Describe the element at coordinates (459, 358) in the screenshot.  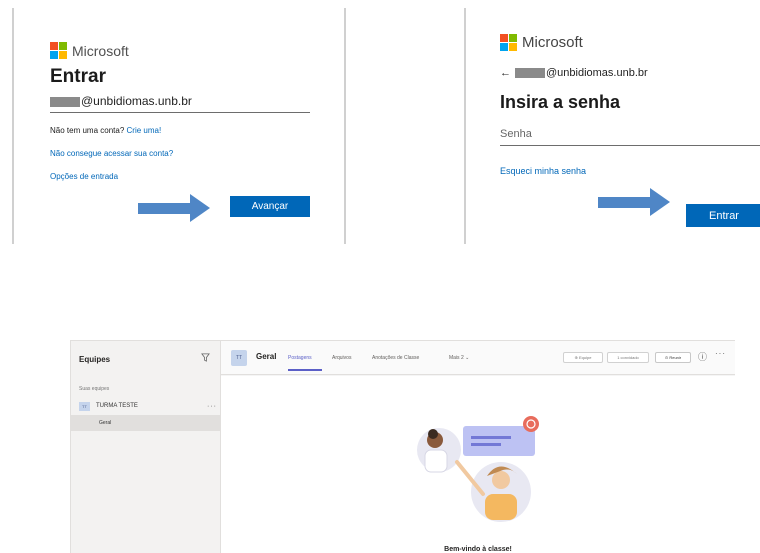
I see `tab-mais: Mais 2 ⌄` at that location.